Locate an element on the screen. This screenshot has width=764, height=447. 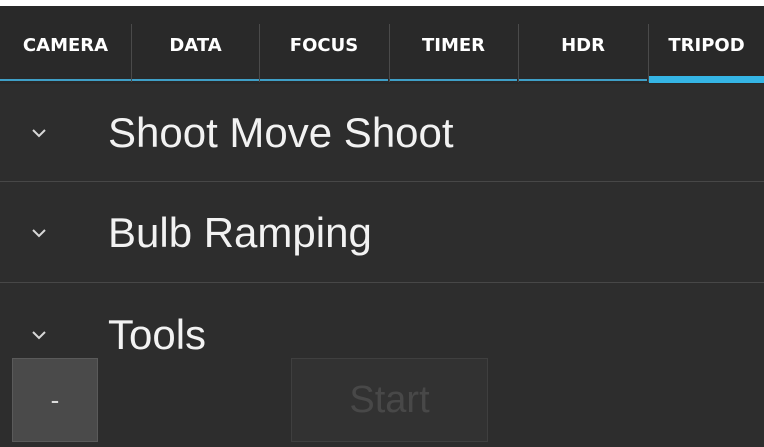
minus-button-label: - is located at coordinates (55, 399).